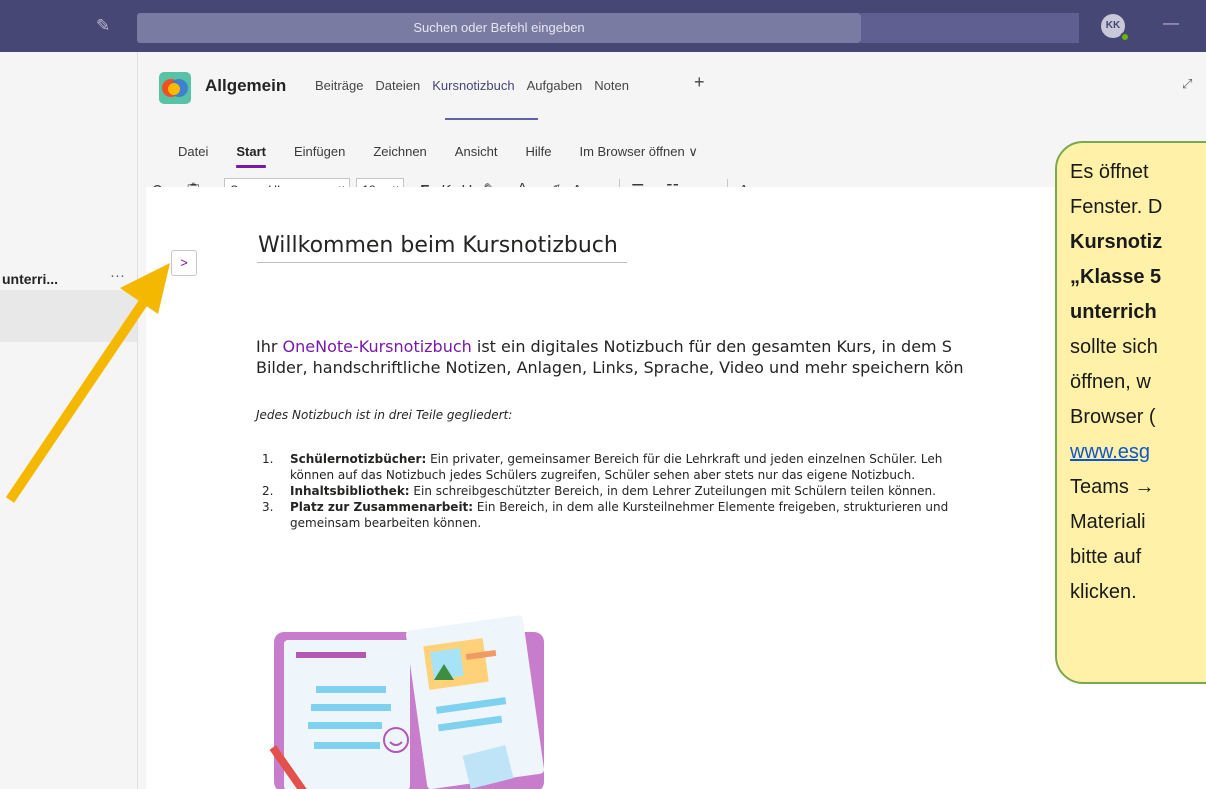 The image size is (1206, 789). Describe the element at coordinates (1187, 84) in the screenshot. I see `expand-icon: ⤢` at that location.